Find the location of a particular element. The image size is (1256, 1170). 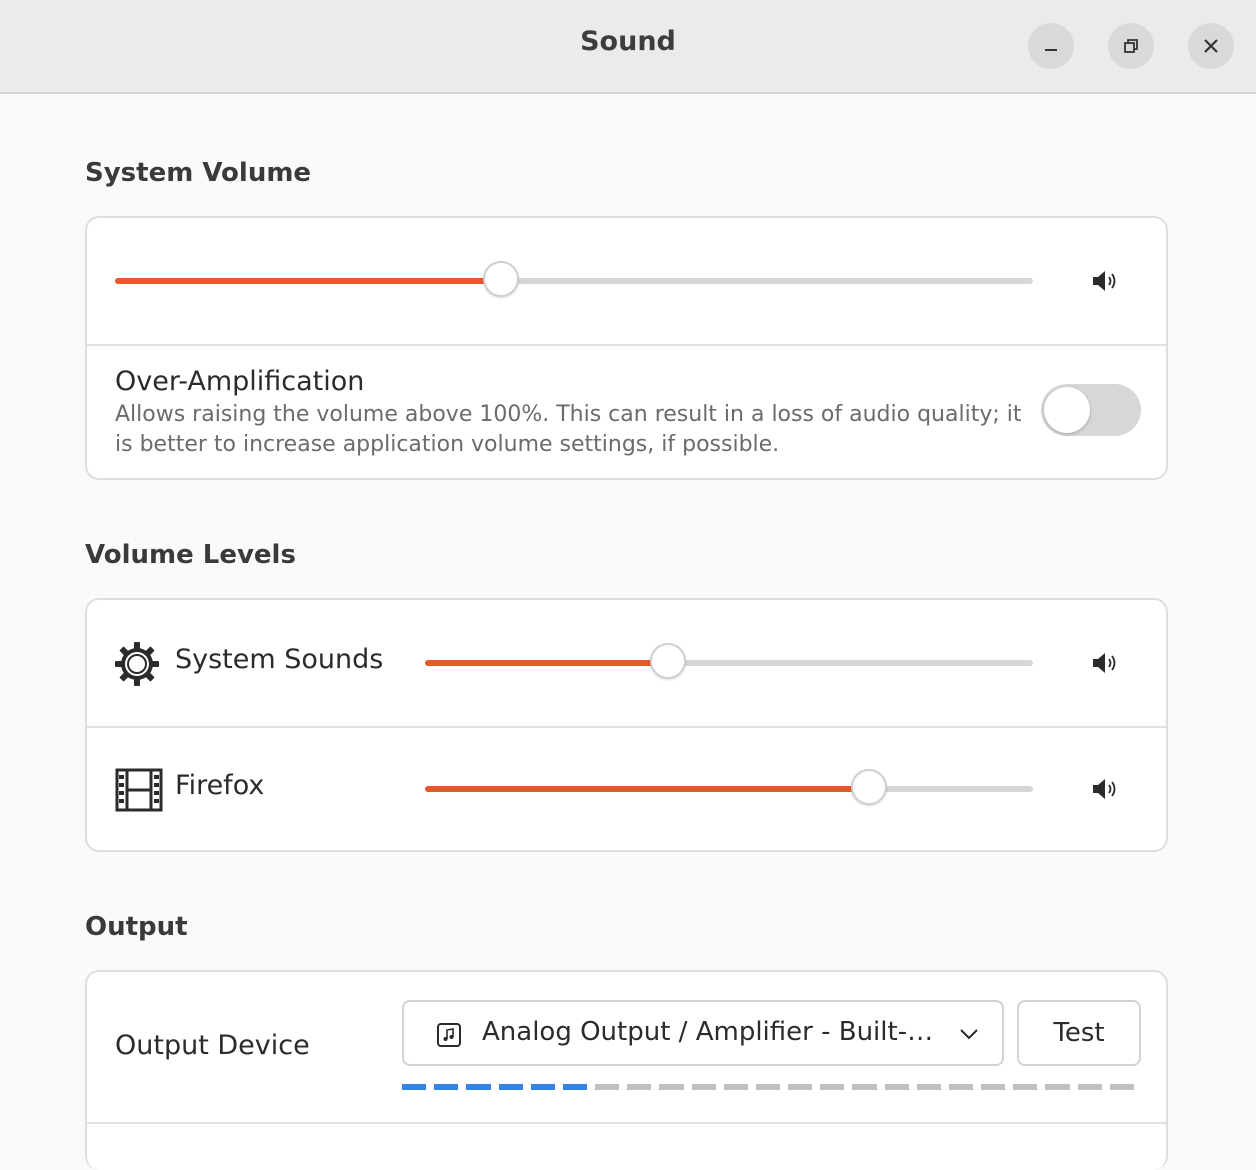

minimize-icon is located at coordinates (1051, 50).